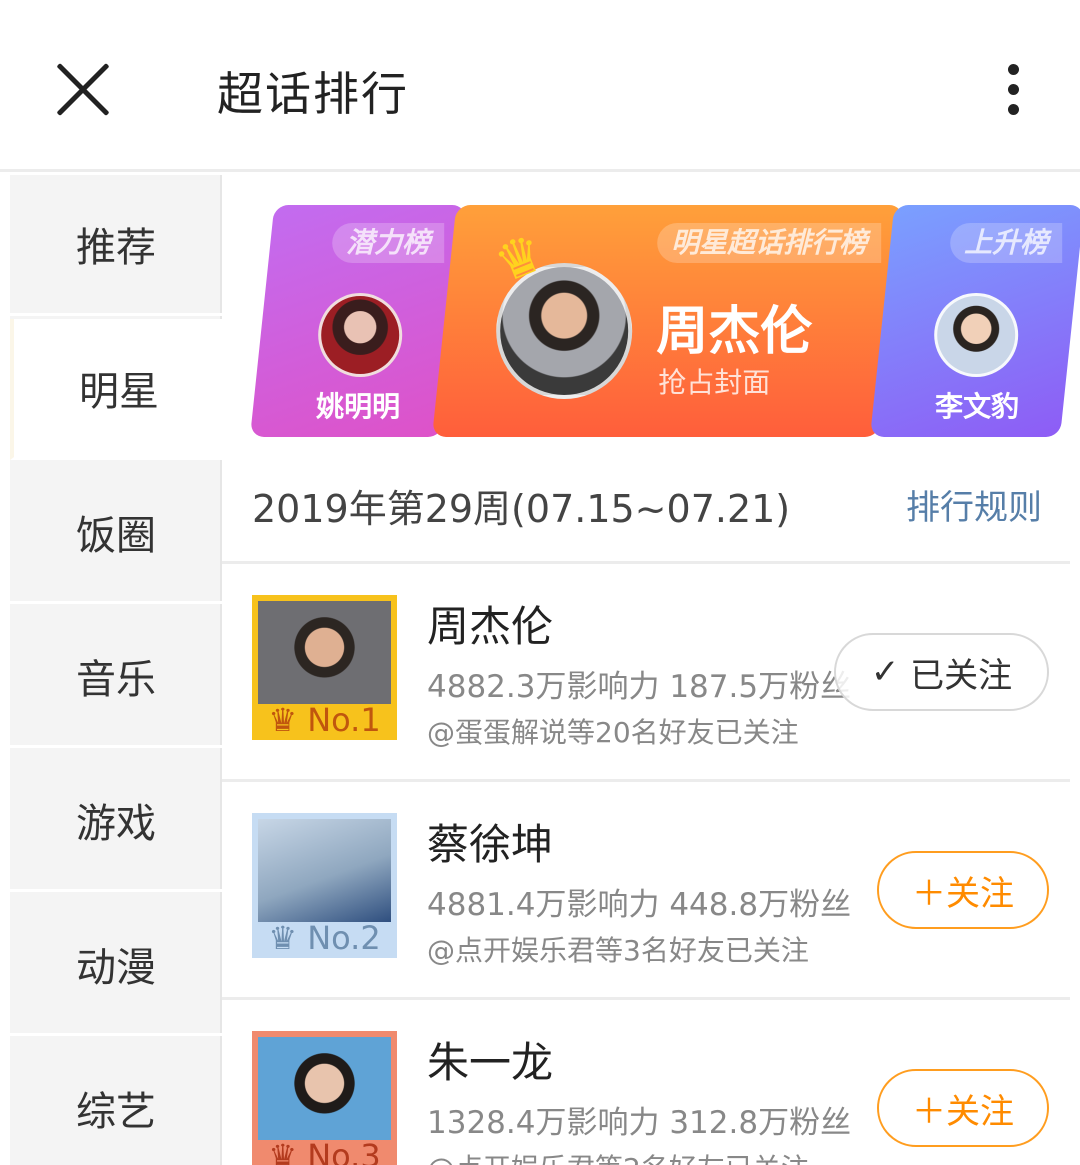 The width and height of the screenshot is (1080, 1165). I want to click on card-tag: 上升榜, so click(1006, 243).